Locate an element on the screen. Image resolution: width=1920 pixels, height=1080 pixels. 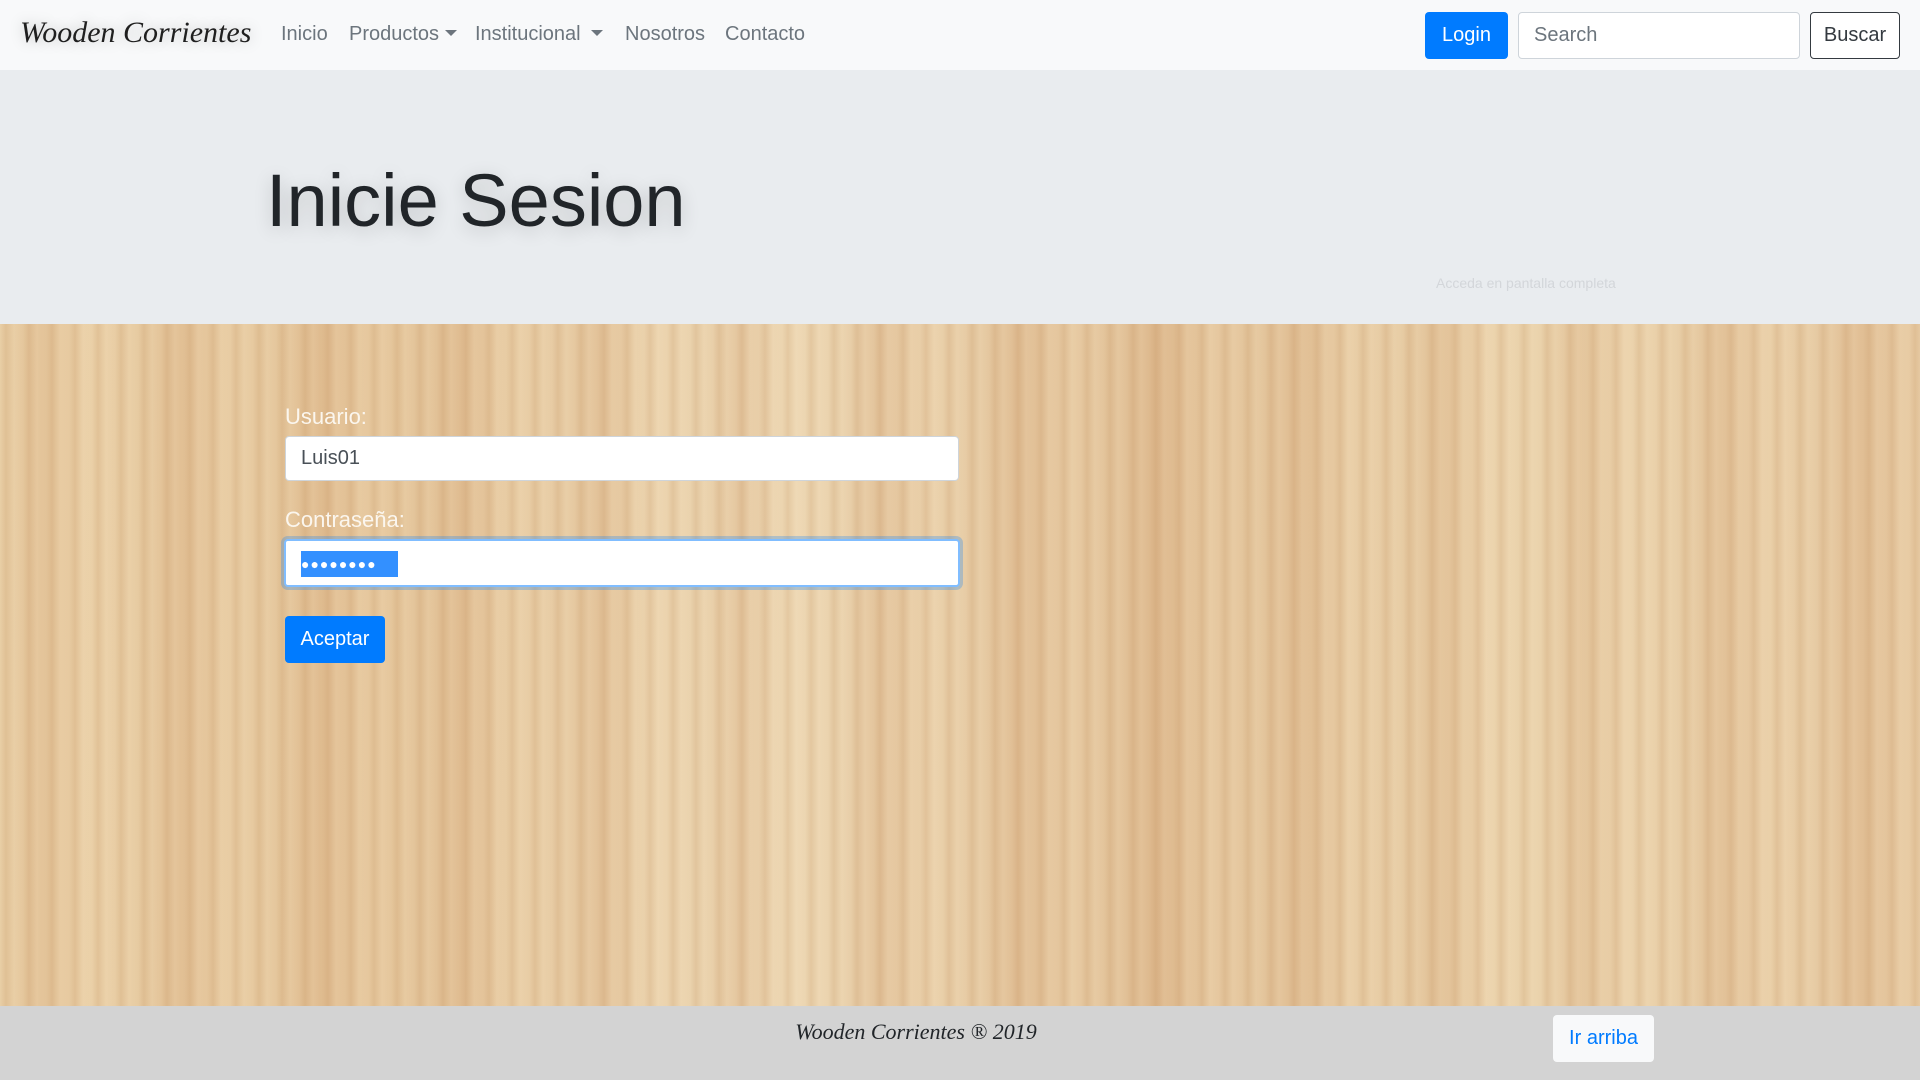
password-label: Contraseña: is located at coordinates (345, 519).